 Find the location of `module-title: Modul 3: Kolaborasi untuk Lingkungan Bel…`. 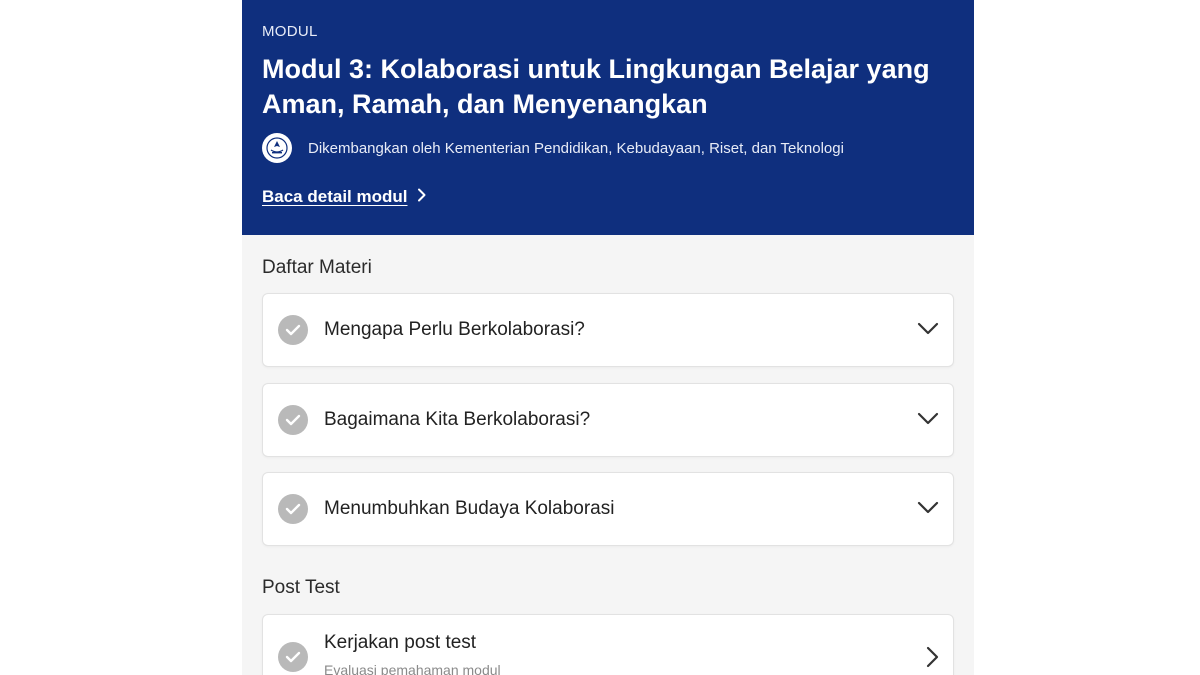

module-title: Modul 3: Kolaborasi untuk Lingkungan Bel… is located at coordinates (612, 87).